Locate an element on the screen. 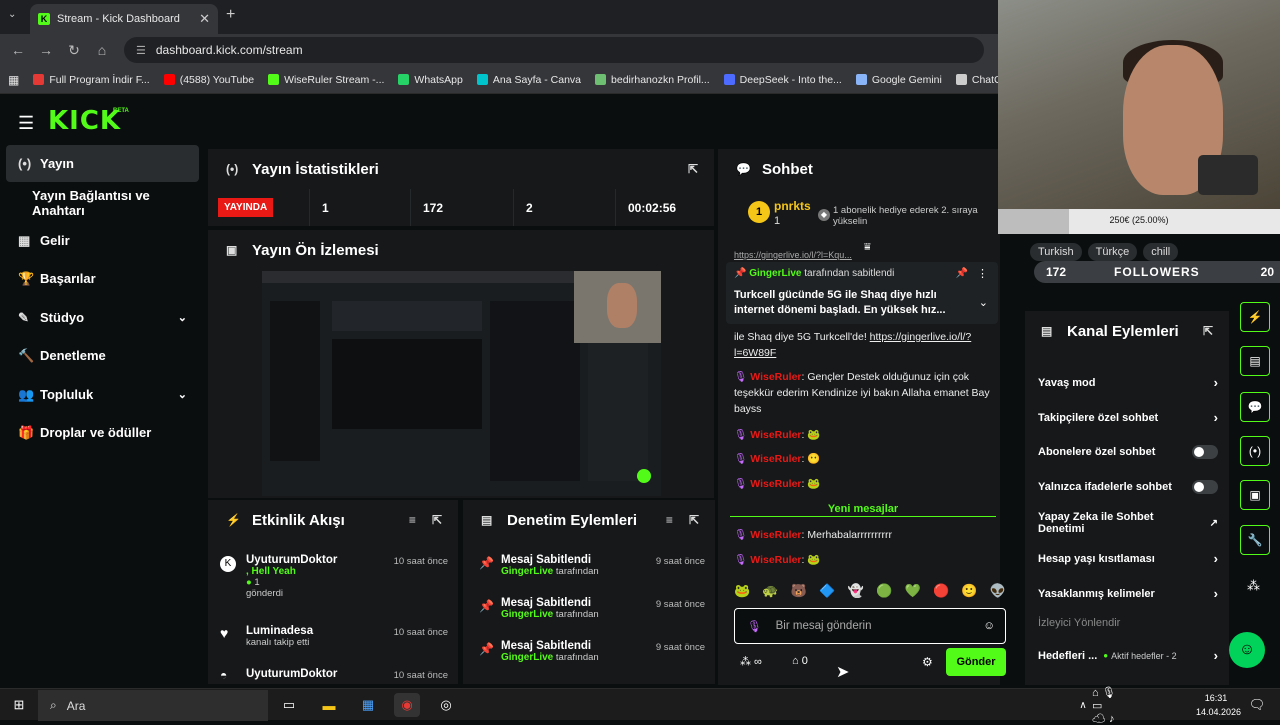  more-options-icon: ⋮ is located at coordinates (982, 273).